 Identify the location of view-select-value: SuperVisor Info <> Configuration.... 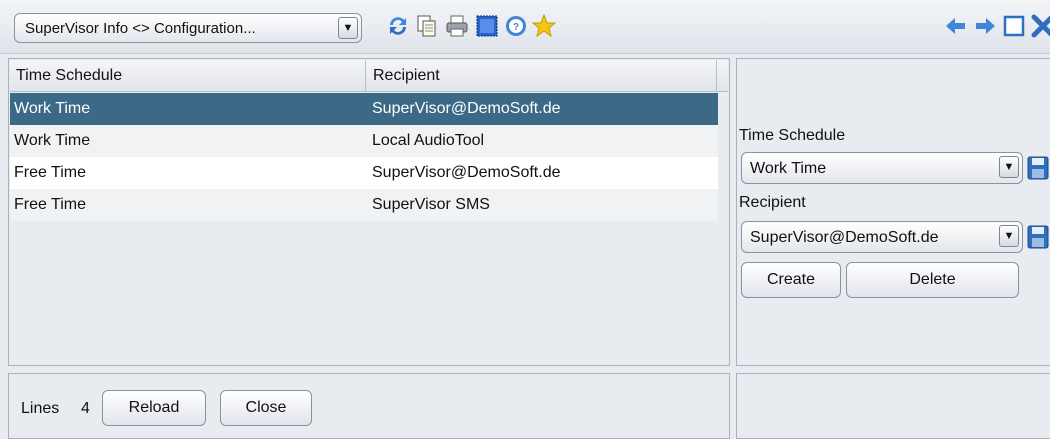
(140, 28).